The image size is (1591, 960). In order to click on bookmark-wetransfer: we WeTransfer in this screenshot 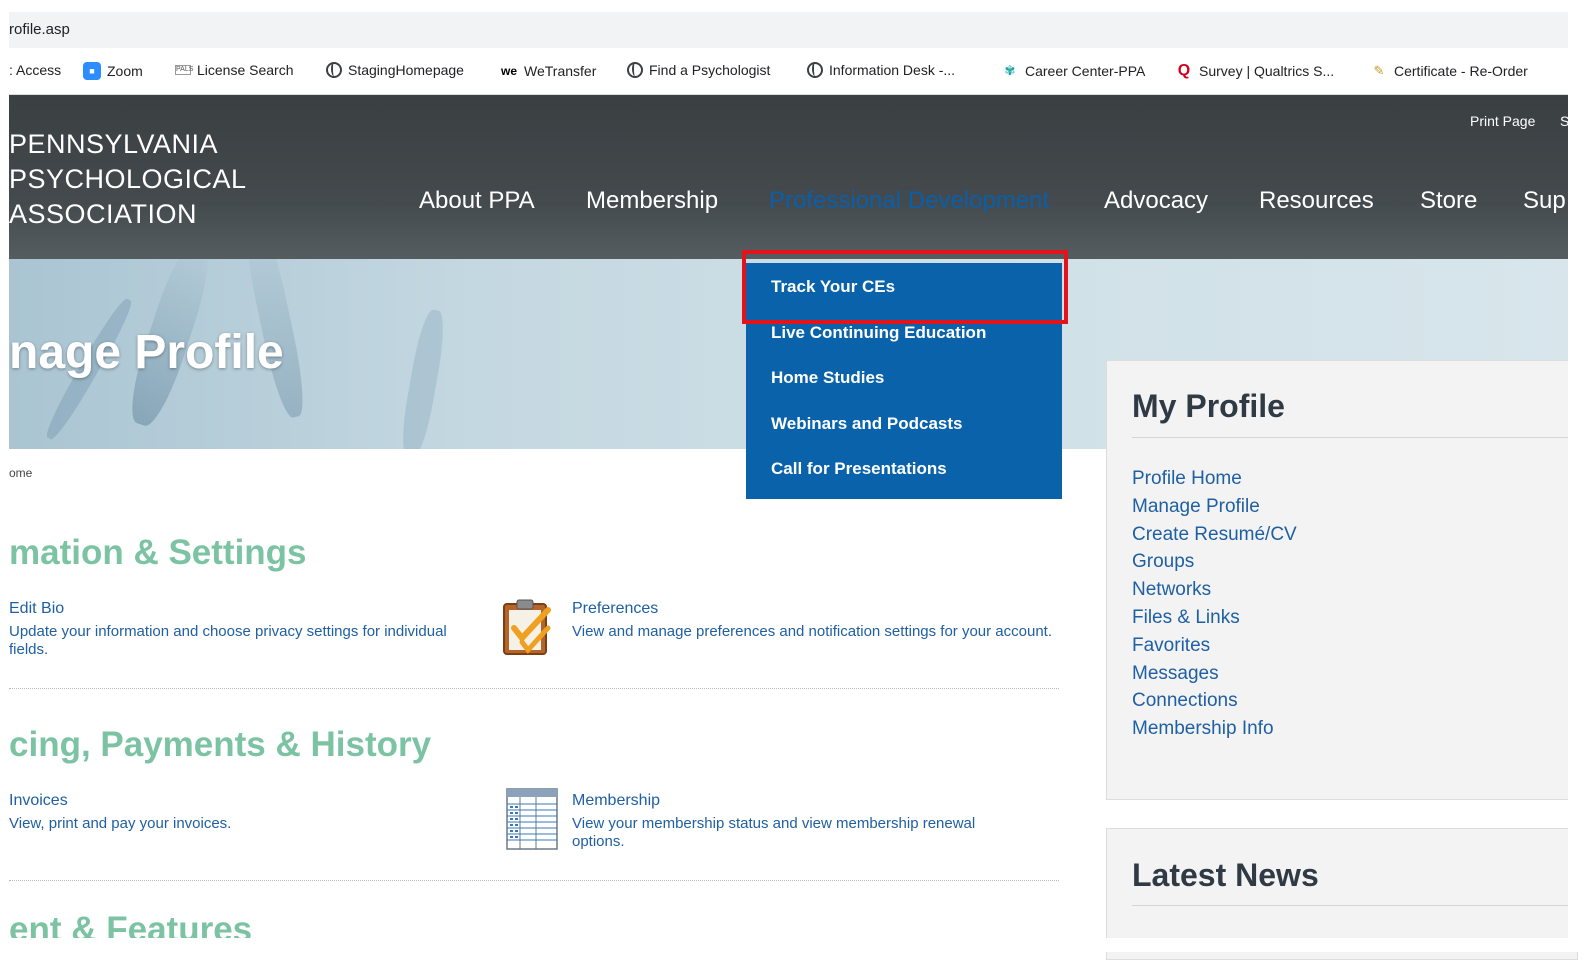, I will do `click(548, 71)`.